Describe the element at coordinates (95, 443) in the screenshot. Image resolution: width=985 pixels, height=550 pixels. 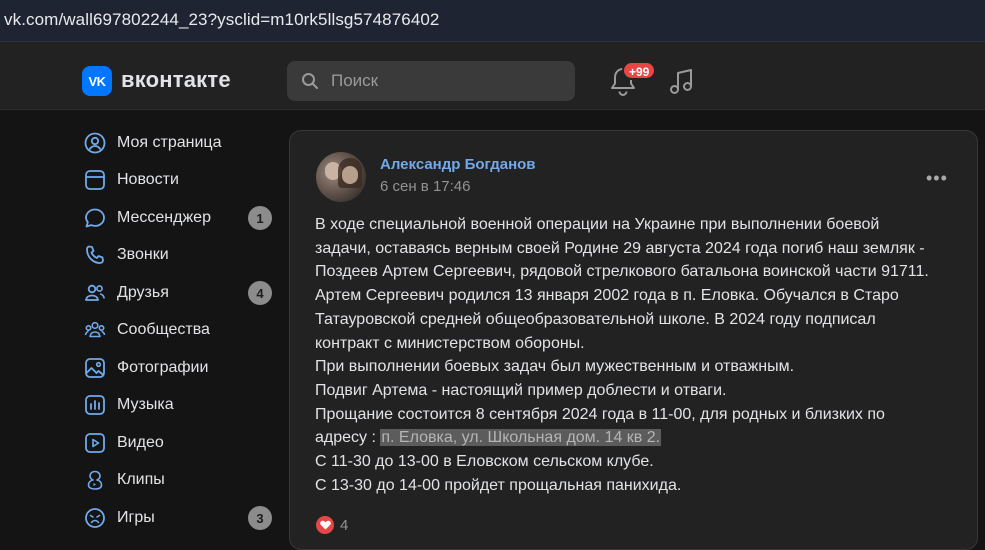
I see `video-icon` at that location.